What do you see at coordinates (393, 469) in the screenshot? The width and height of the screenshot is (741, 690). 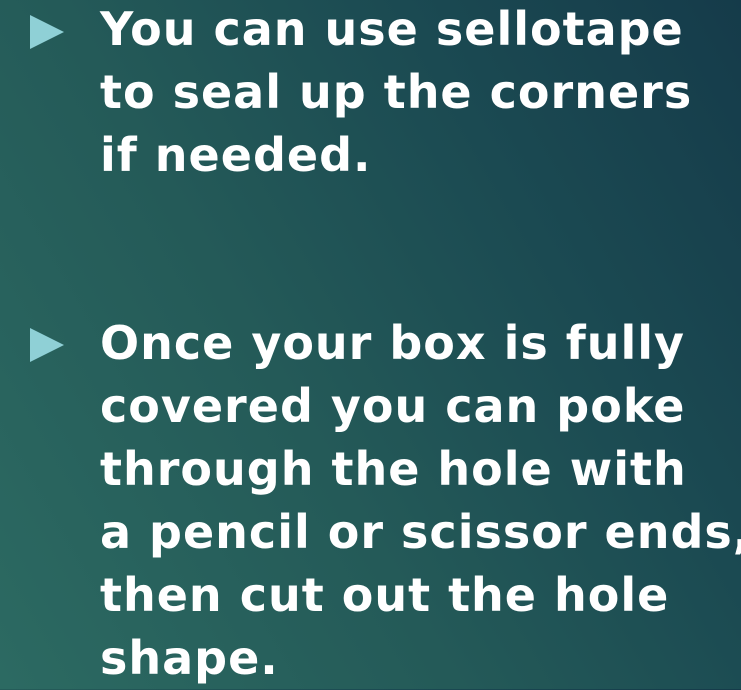 I see `bullet-2-line-3: through the hole with` at bounding box center [393, 469].